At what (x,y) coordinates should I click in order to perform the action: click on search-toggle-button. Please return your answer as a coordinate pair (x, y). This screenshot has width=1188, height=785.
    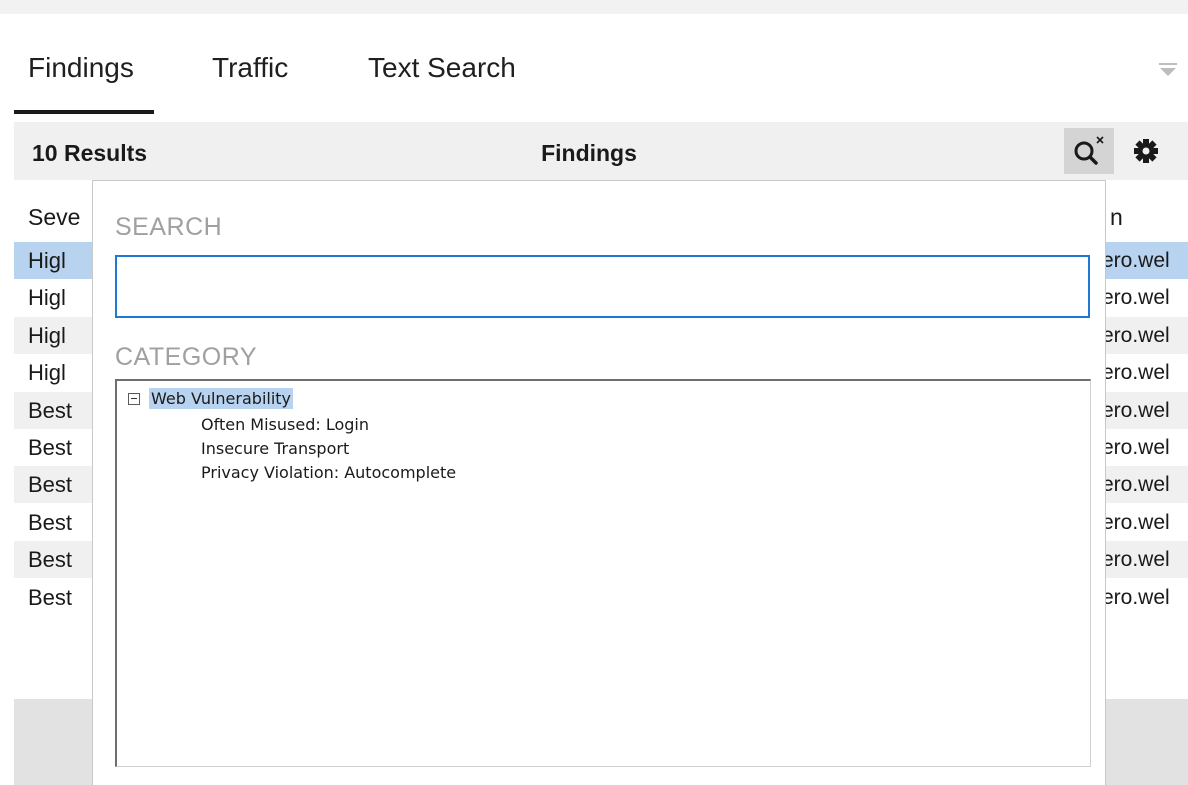
    Looking at the image, I should click on (1089, 151).